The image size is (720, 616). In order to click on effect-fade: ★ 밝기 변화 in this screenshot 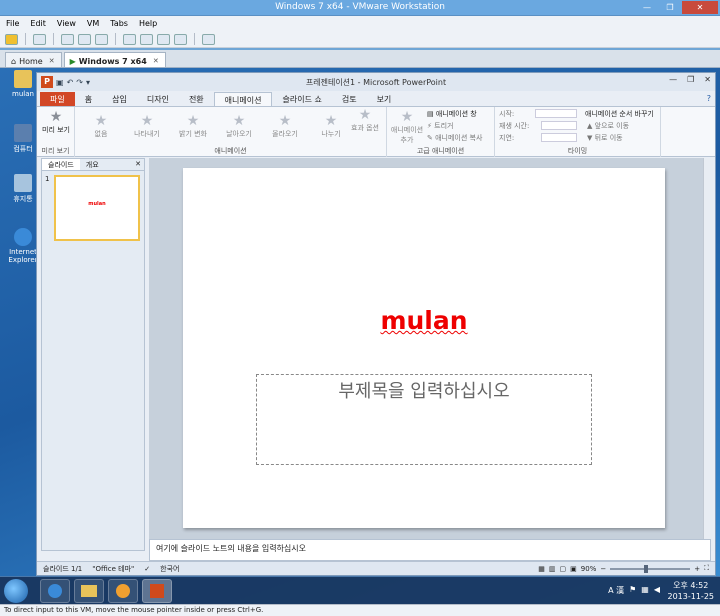, I will do `click(193, 126)`.